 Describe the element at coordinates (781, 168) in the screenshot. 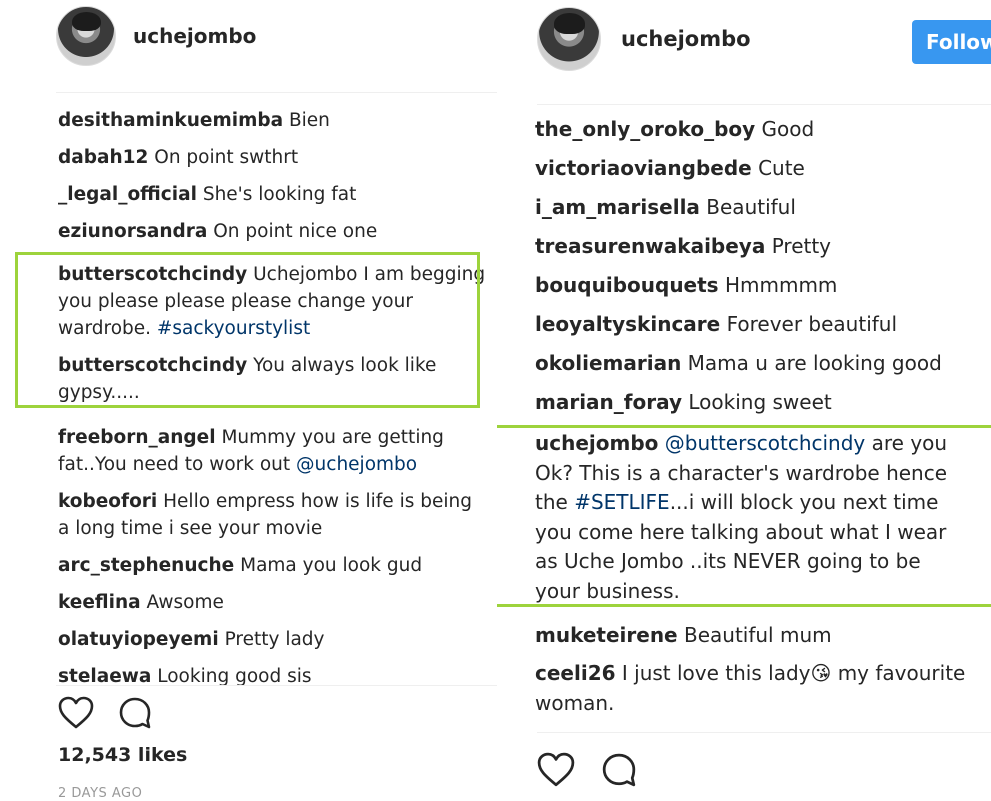

I see `comment-text: Cute` at that location.